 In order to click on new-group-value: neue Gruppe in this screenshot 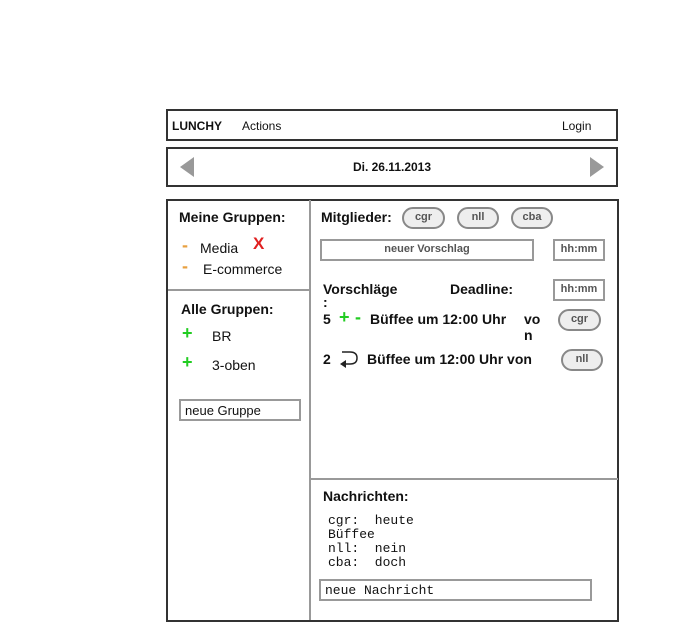, I will do `click(223, 410)`.